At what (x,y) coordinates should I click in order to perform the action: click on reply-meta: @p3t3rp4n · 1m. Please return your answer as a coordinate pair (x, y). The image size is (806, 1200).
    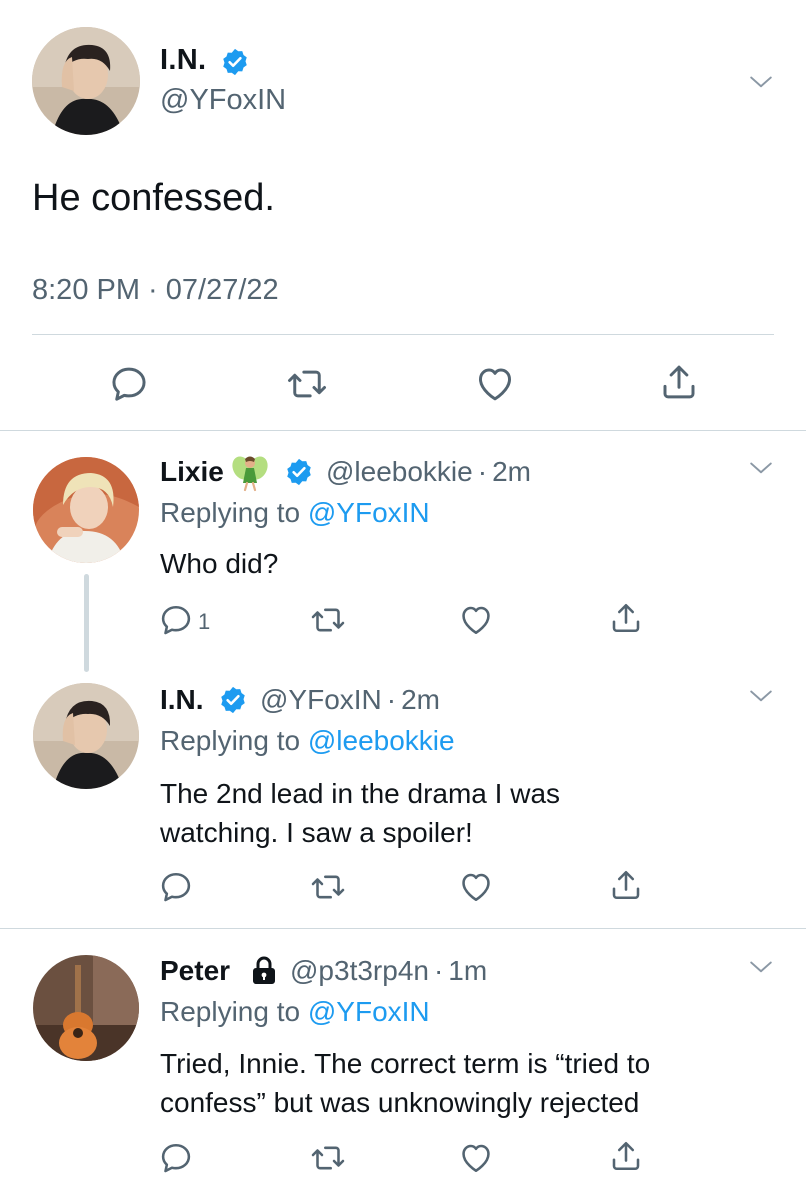
    Looking at the image, I should click on (388, 971).